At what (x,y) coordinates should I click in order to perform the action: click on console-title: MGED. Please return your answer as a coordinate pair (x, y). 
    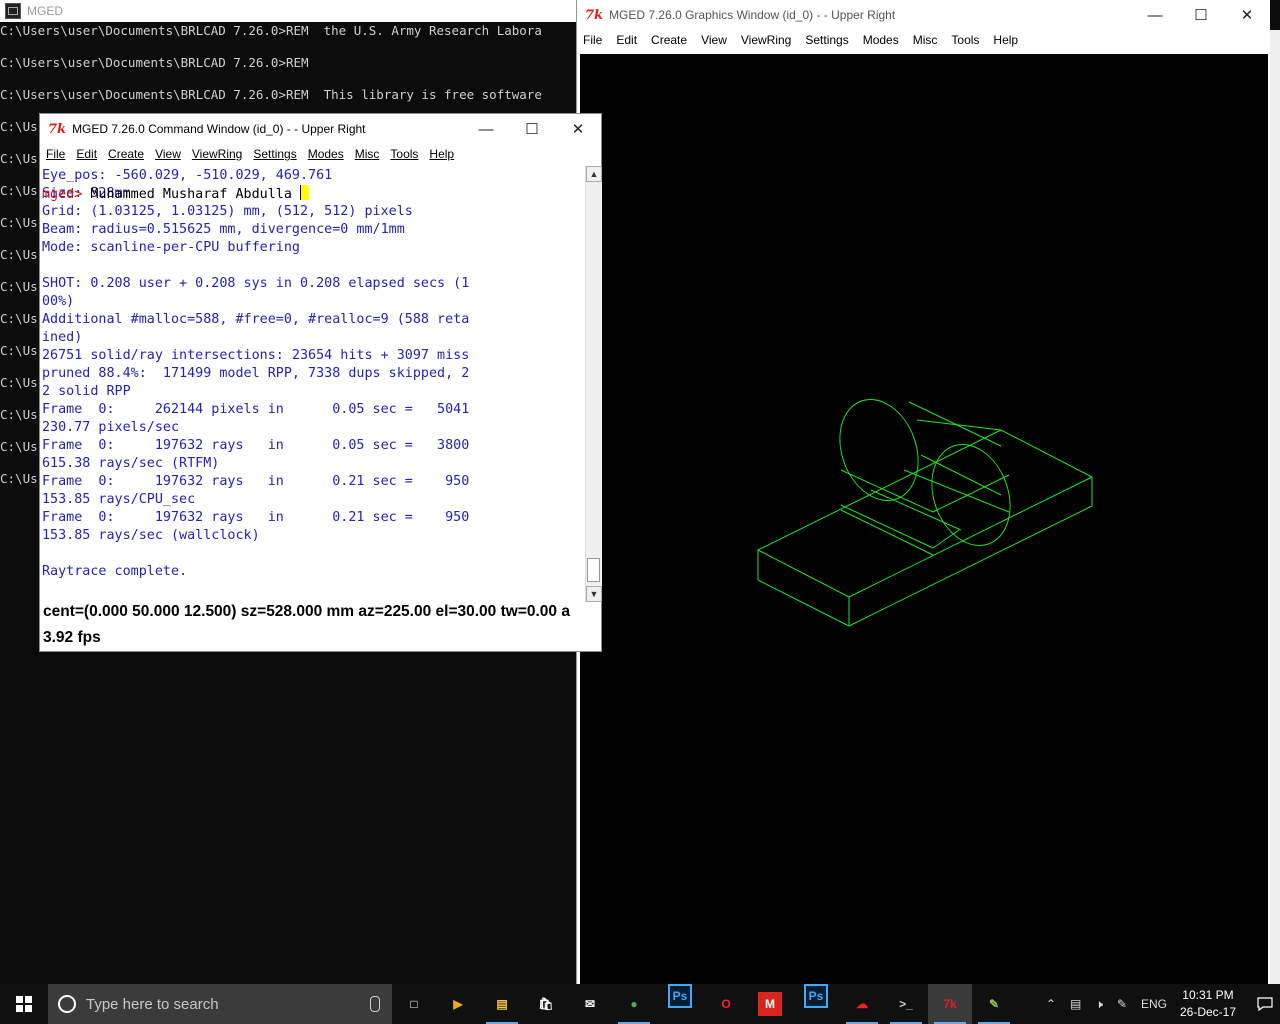
    Looking at the image, I should click on (45, 11).